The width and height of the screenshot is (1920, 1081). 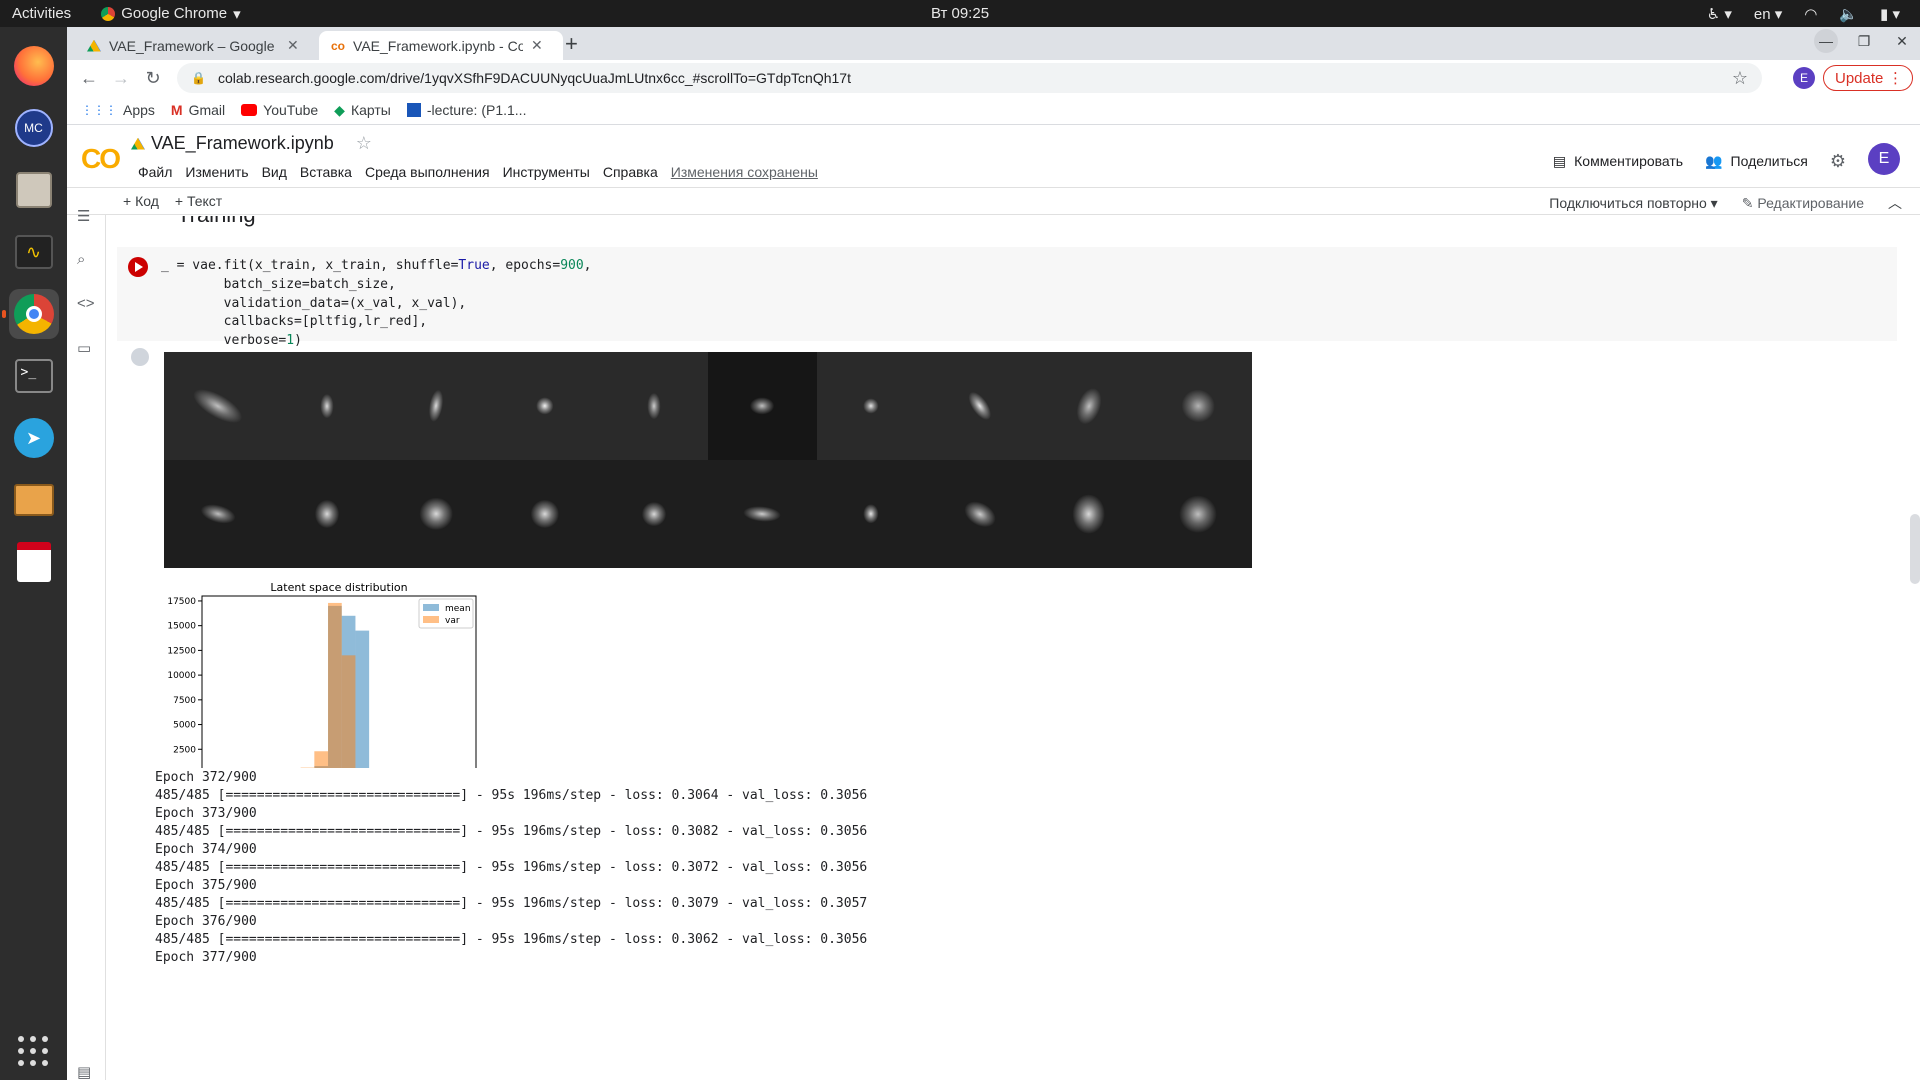 I want to click on evince-icon, so click(x=34, y=562).